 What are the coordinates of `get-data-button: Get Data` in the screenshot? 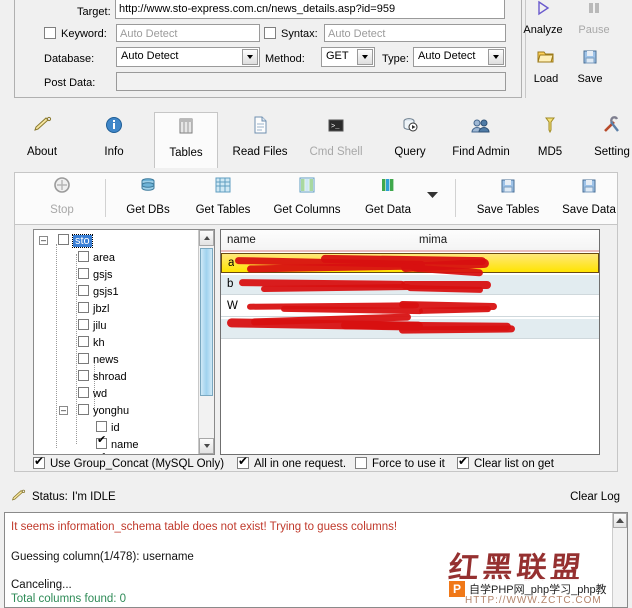 It's located at (388, 196).